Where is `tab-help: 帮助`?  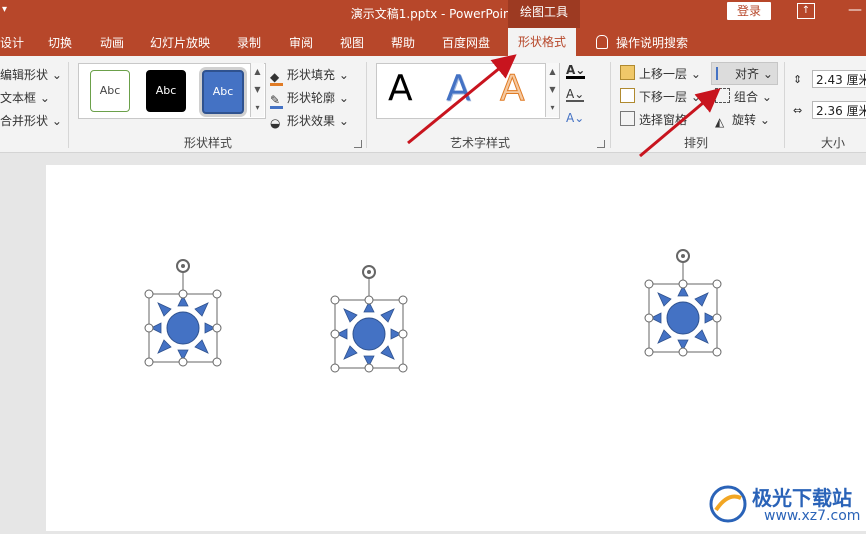 tab-help: 帮助 is located at coordinates (403, 42).